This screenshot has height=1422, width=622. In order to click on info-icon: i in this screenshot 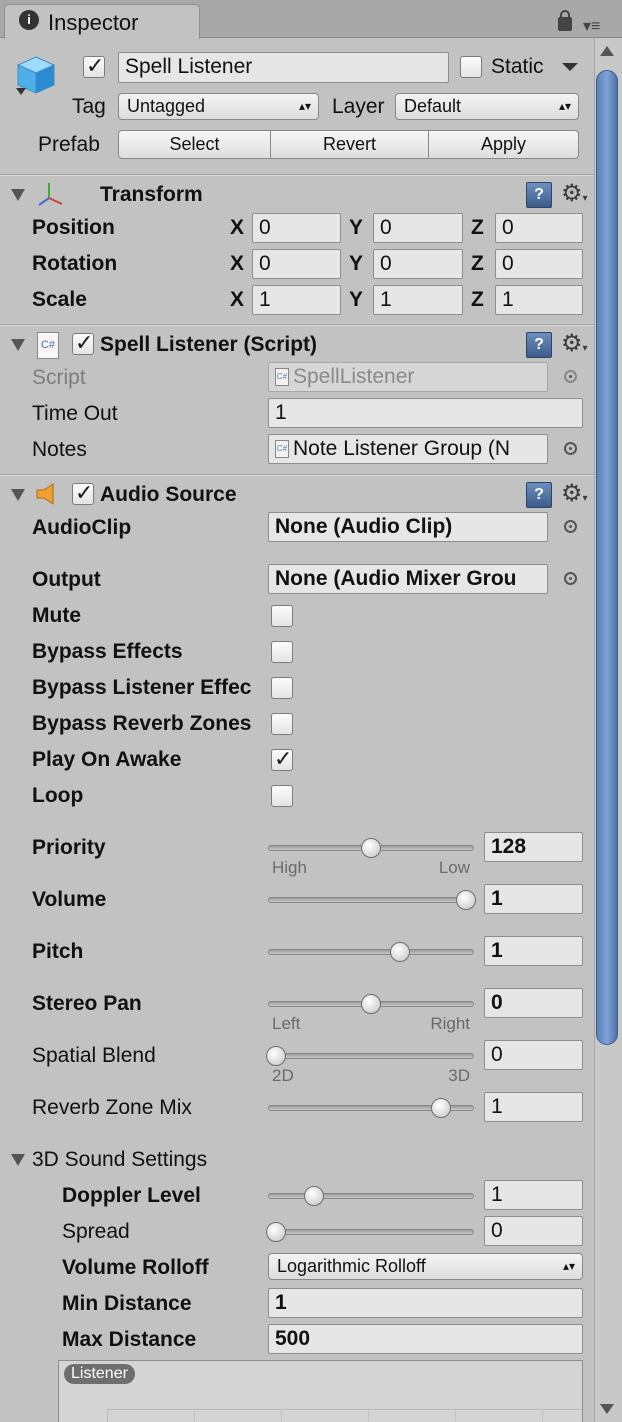, I will do `click(29, 20)`.